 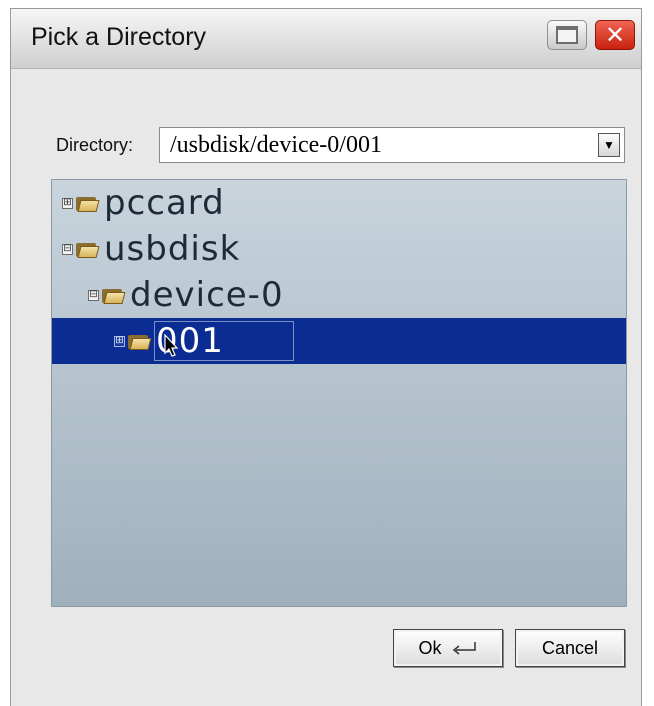 What do you see at coordinates (172, 249) in the screenshot?
I see `tree-node-label: usbdisk` at bounding box center [172, 249].